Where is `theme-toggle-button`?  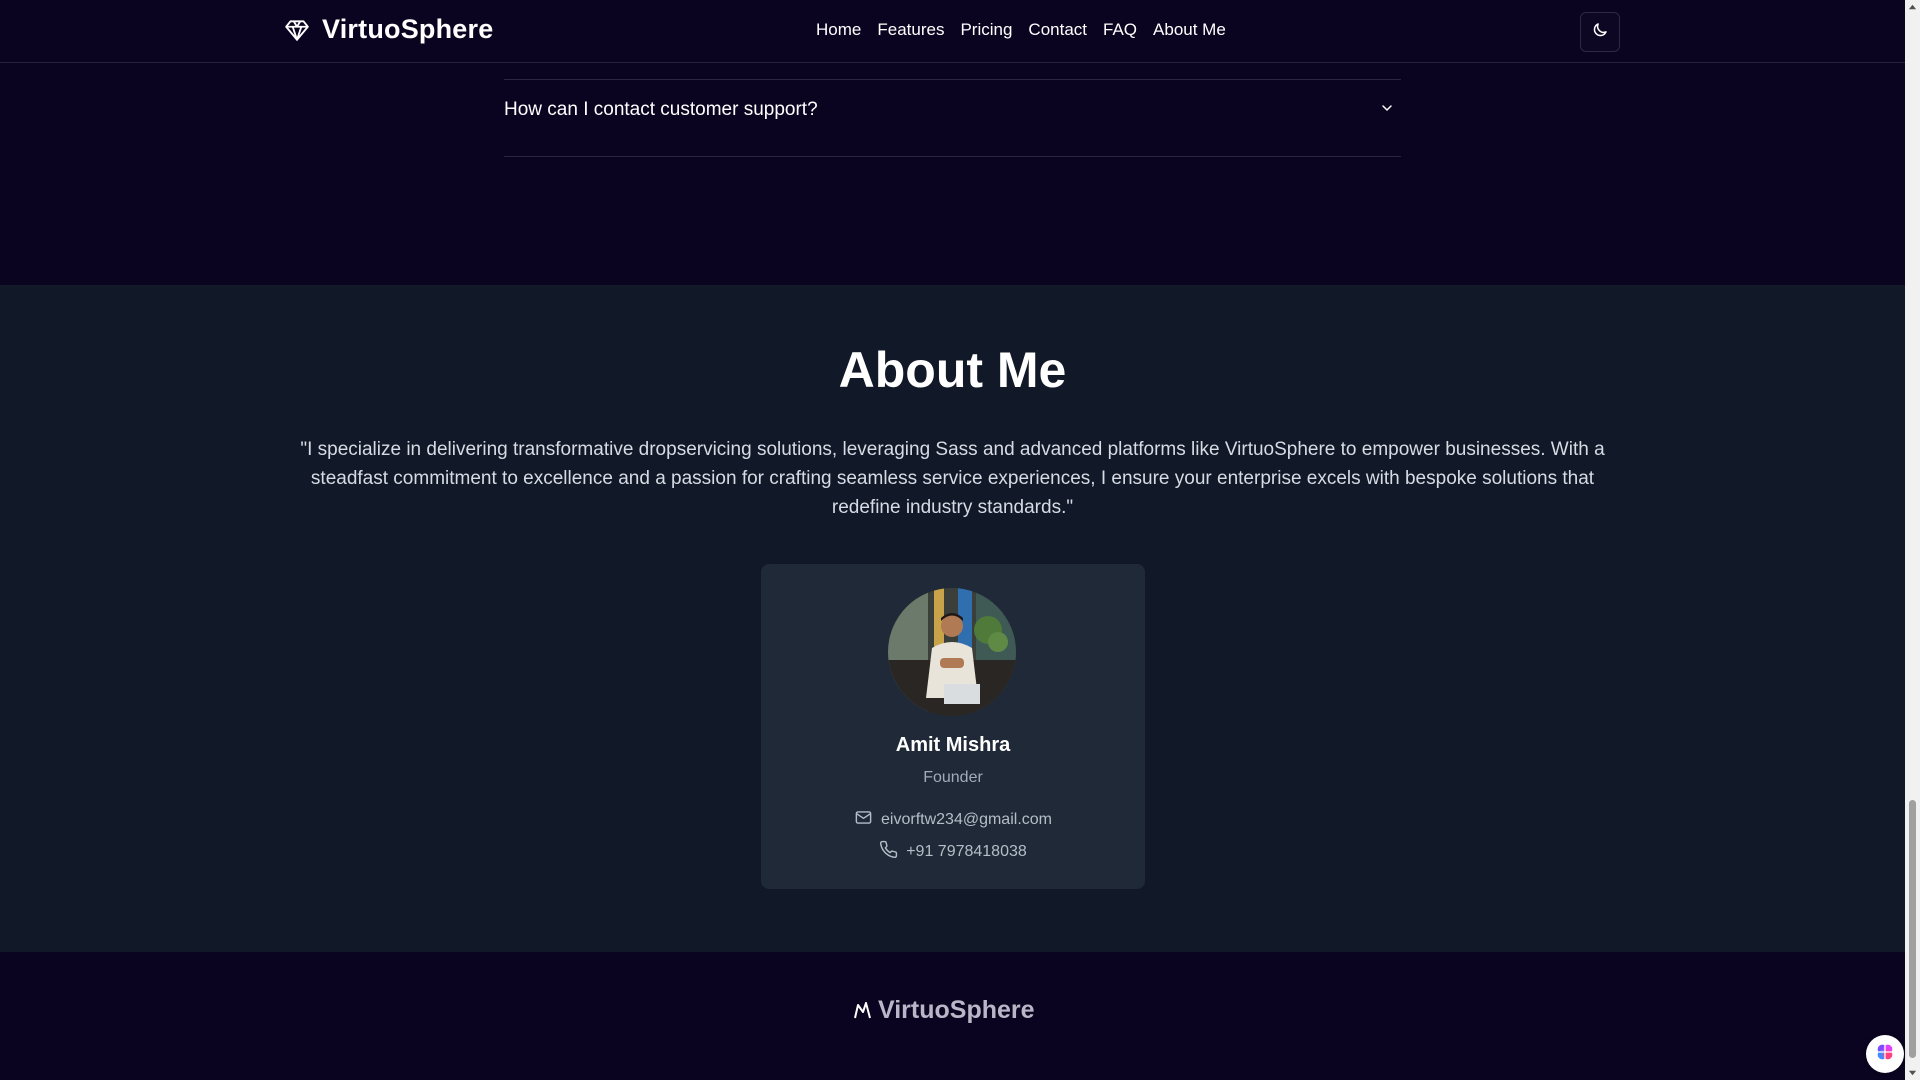 theme-toggle-button is located at coordinates (1600, 32).